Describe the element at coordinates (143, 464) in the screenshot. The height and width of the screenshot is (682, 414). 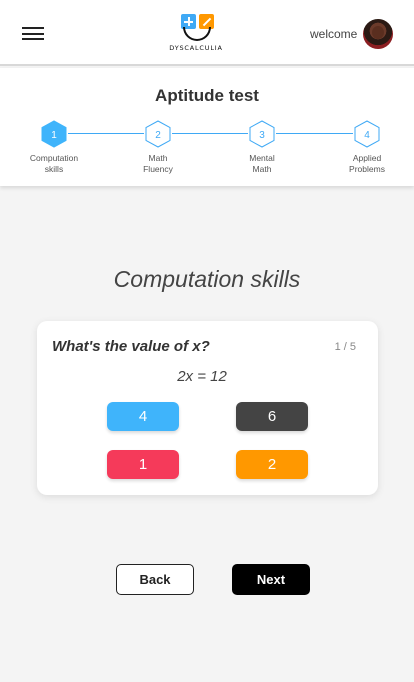
I see `answer-option-button: 1` at that location.